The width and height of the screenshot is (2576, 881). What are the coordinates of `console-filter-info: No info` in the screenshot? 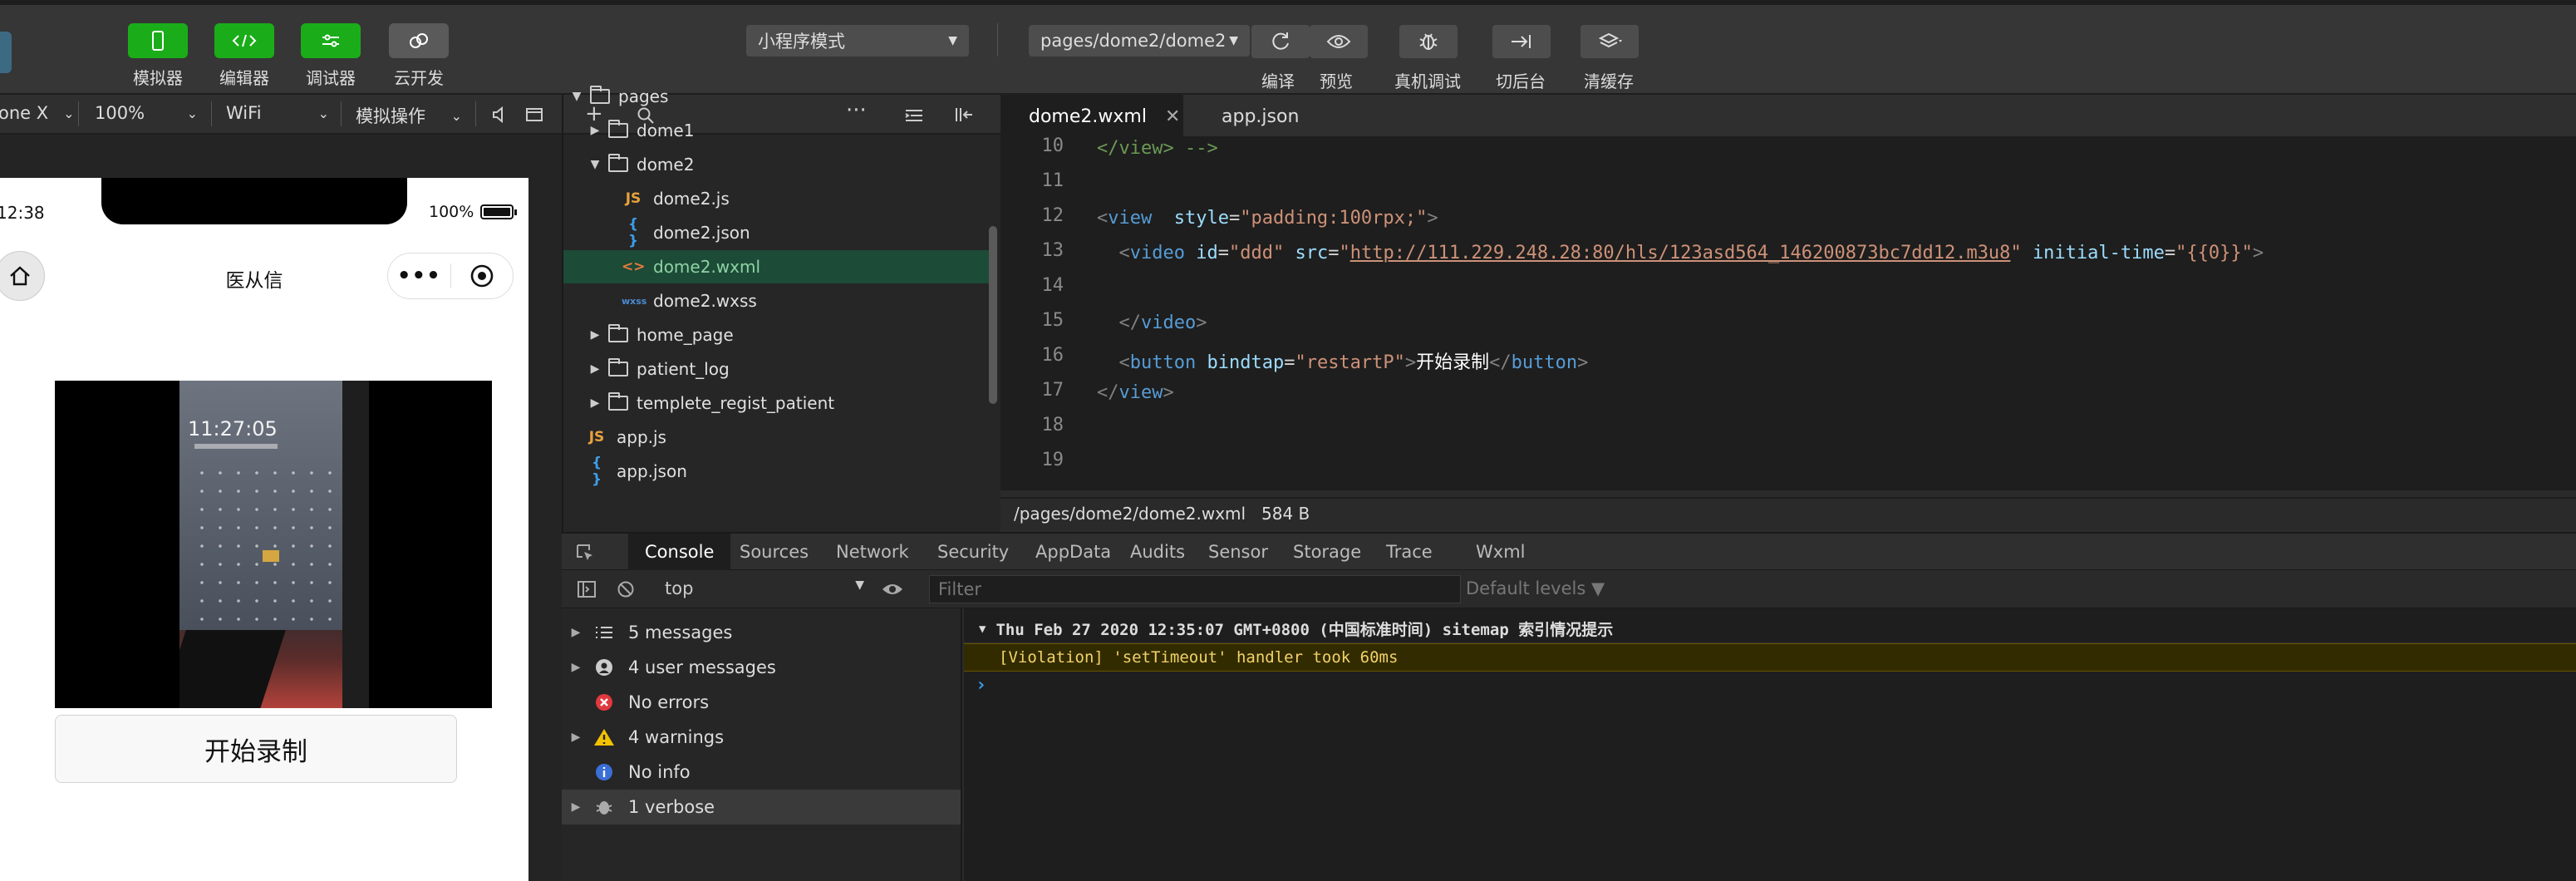 It's located at (762, 773).